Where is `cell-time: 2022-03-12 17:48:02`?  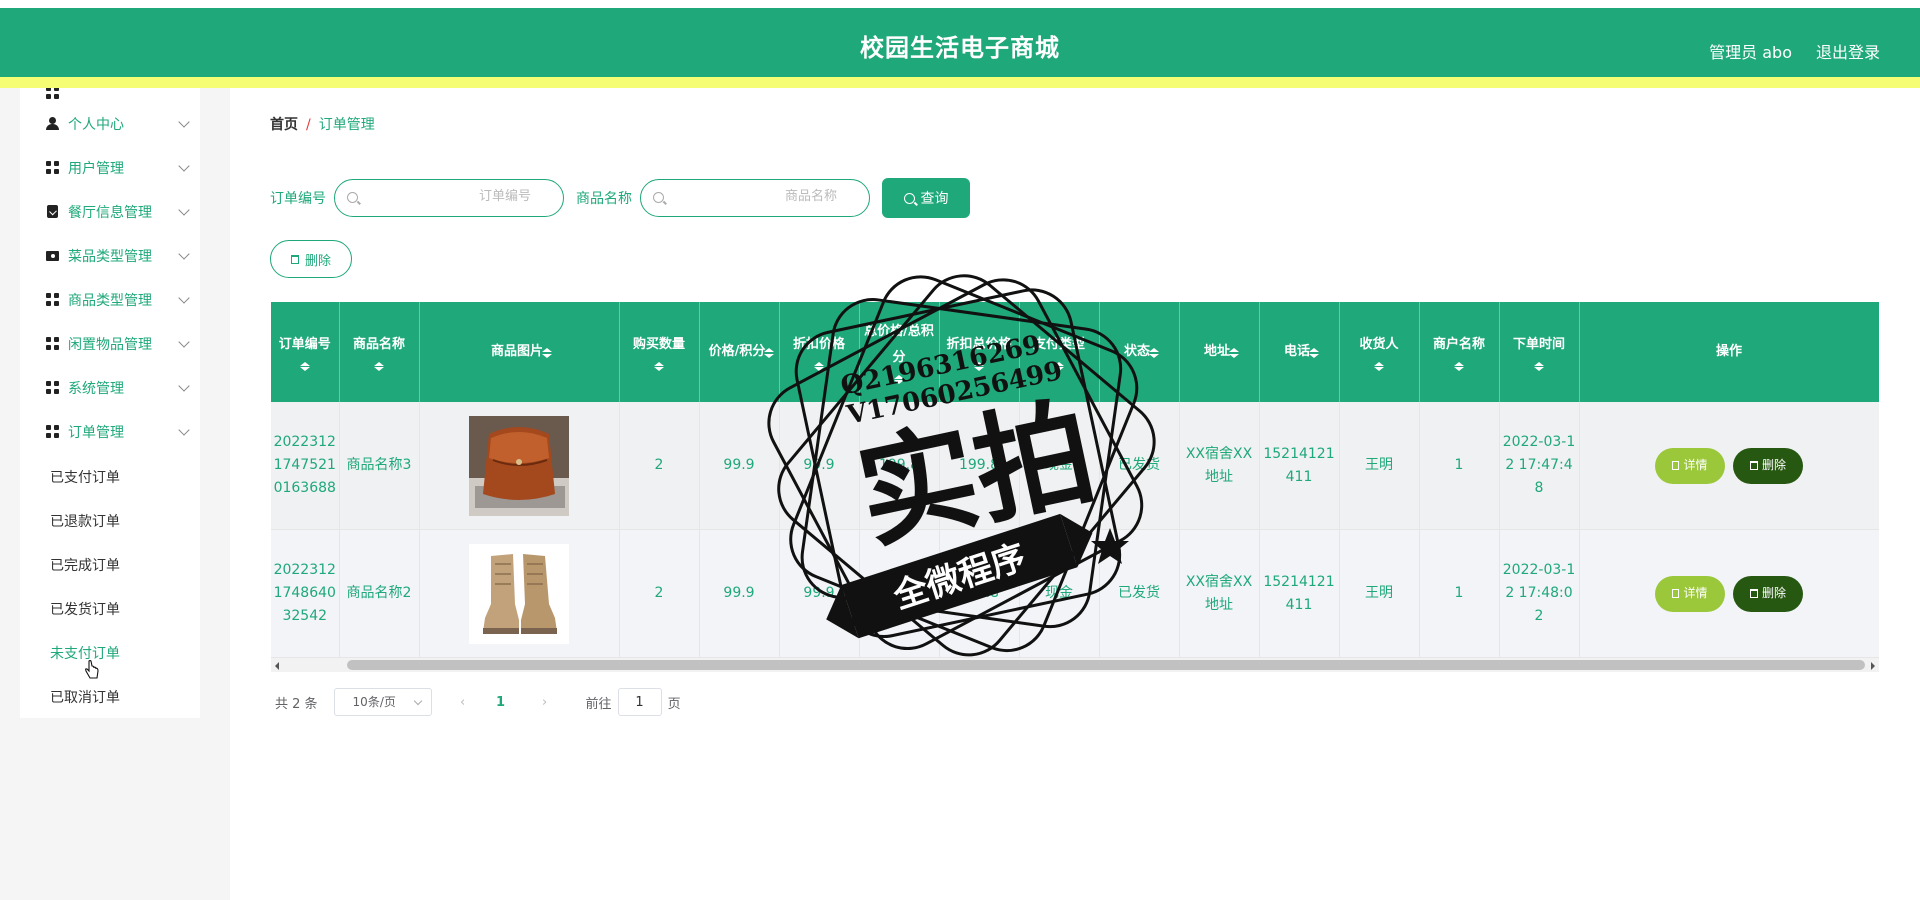 cell-time: 2022-03-12 17:48:02 is located at coordinates (1539, 593).